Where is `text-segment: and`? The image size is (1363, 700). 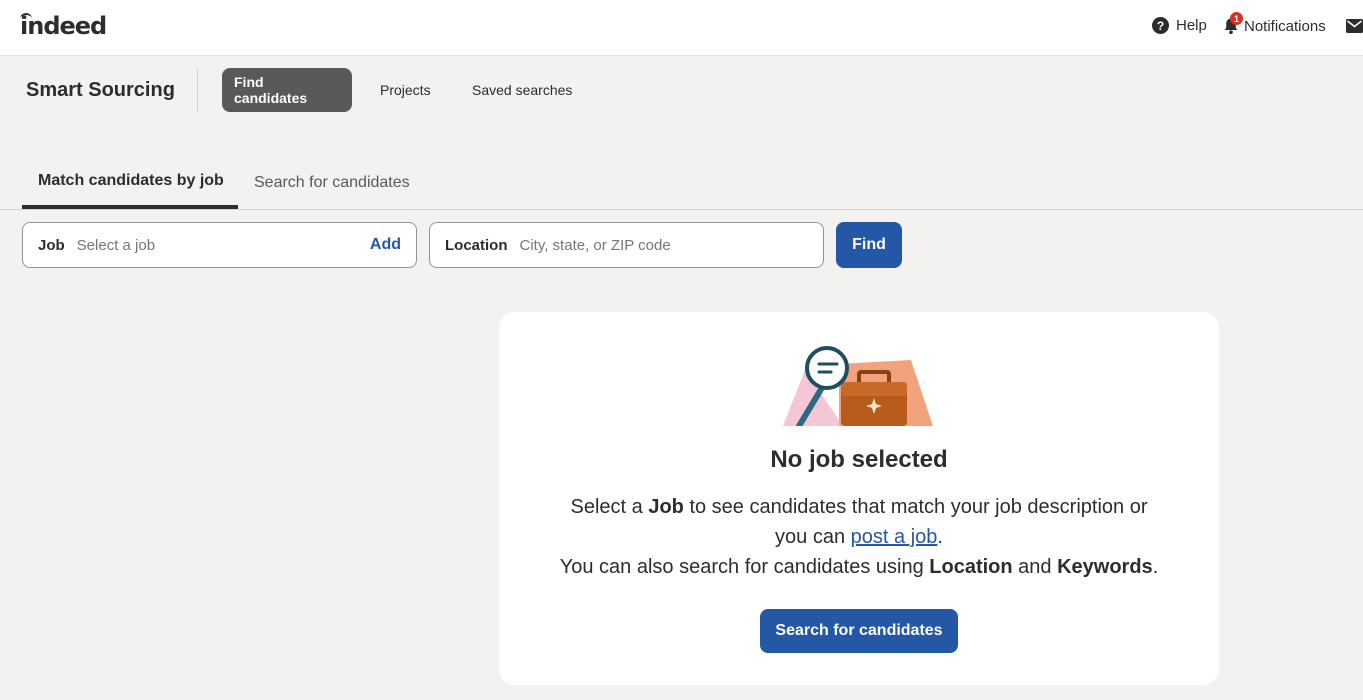 text-segment: and is located at coordinates (1035, 567).